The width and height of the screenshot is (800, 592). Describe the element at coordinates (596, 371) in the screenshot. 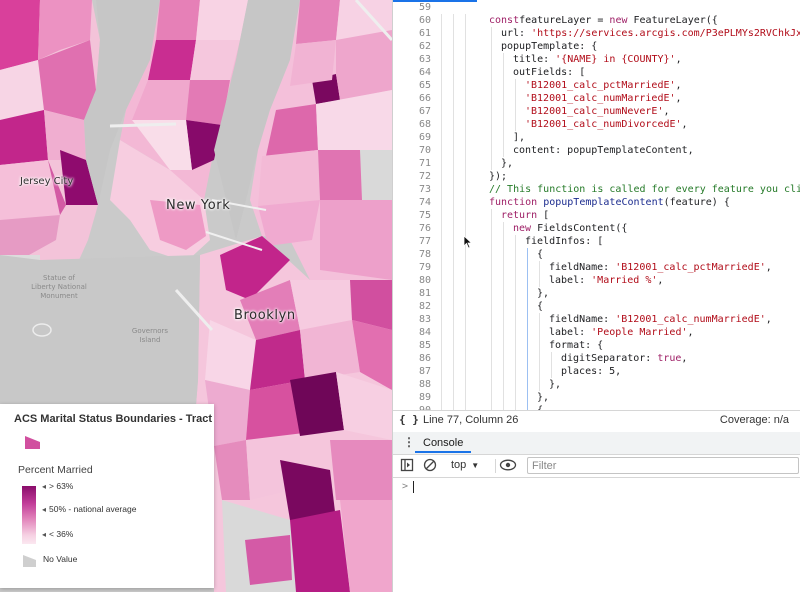

I see `code-line: 87 places: 5,` at that location.